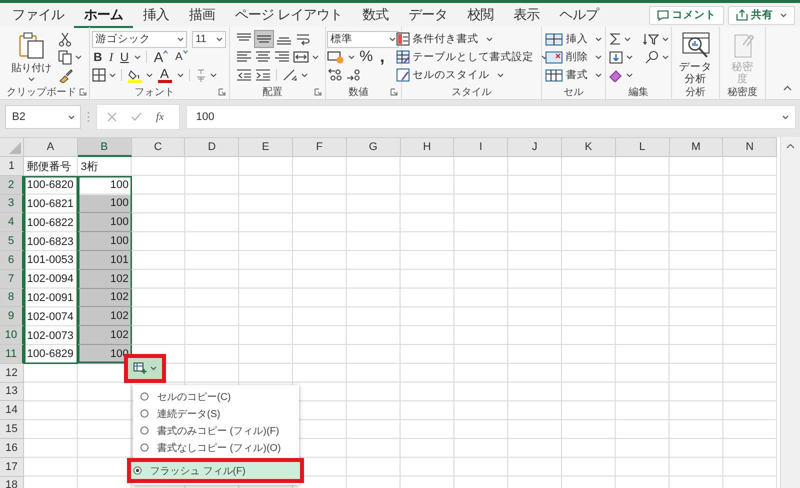 Image resolution: width=800 pixels, height=488 pixels. Describe the element at coordinates (12, 448) in the screenshot. I see `row-header: 16` at that location.